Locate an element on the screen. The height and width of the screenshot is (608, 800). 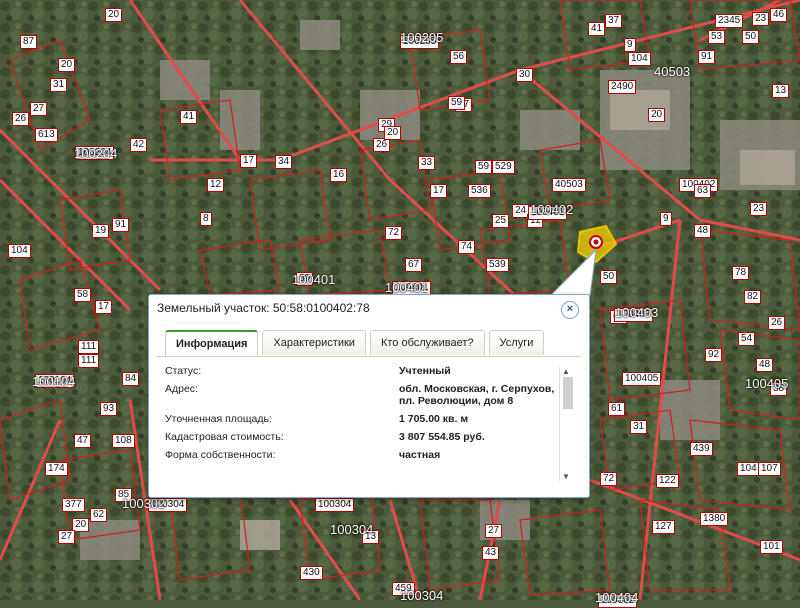
cadastral-quarter-label: 100404 is located at coordinates (617, 597).